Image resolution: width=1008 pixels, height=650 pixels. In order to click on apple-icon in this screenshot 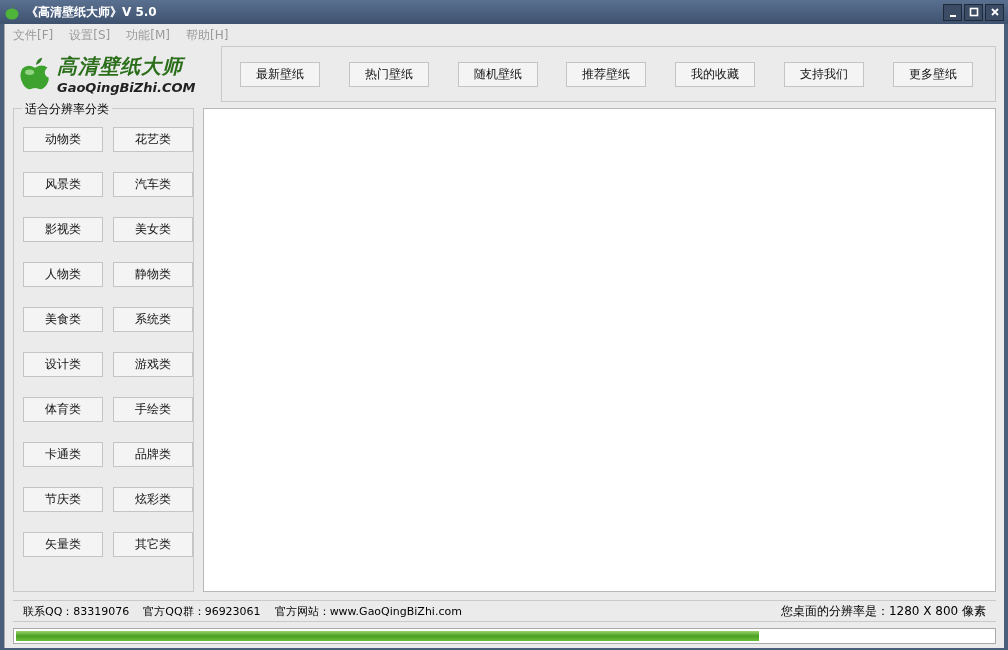, I will do `click(12, 12)`.